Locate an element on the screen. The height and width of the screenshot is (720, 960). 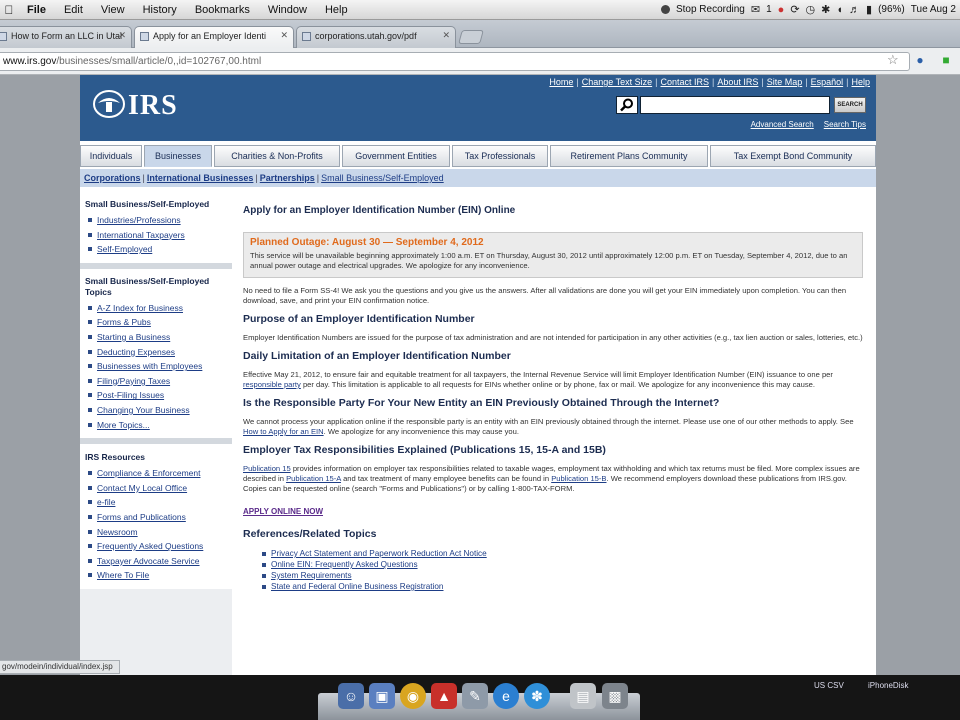
desktop-label-us-csv: US CSV is located at coordinates (829, 685).